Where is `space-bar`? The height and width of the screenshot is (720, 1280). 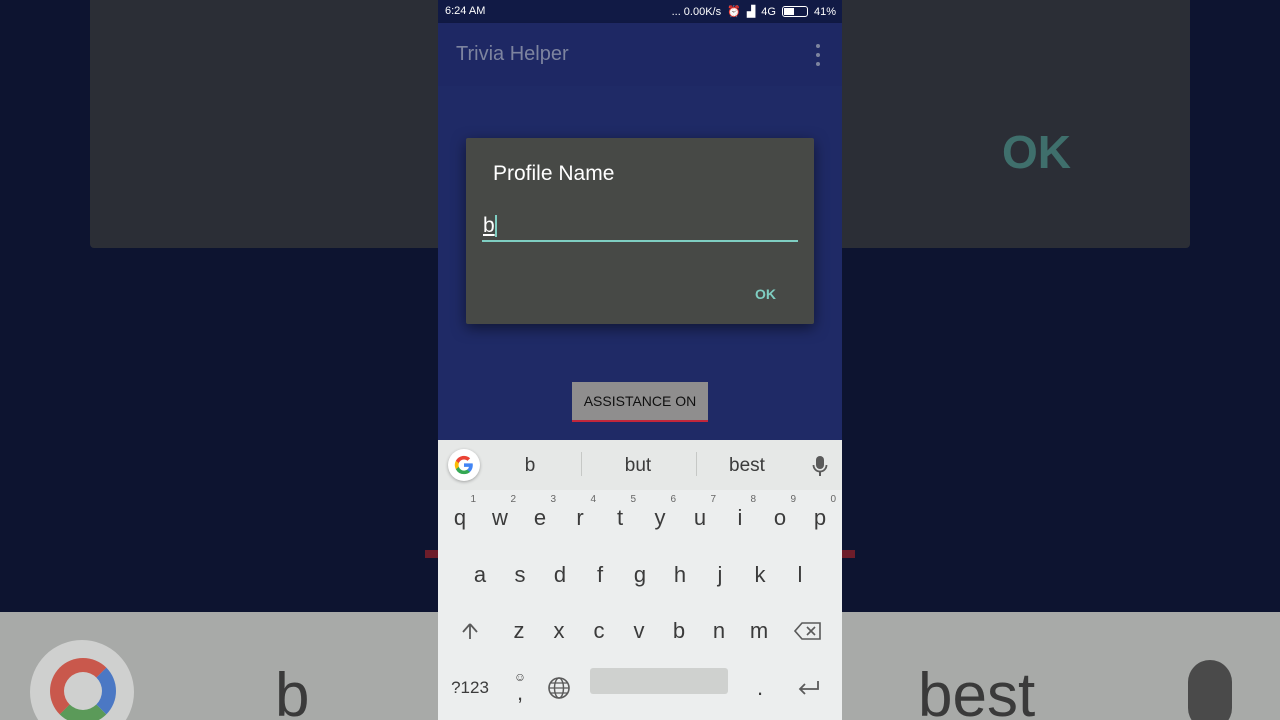
space-bar is located at coordinates (659, 681).